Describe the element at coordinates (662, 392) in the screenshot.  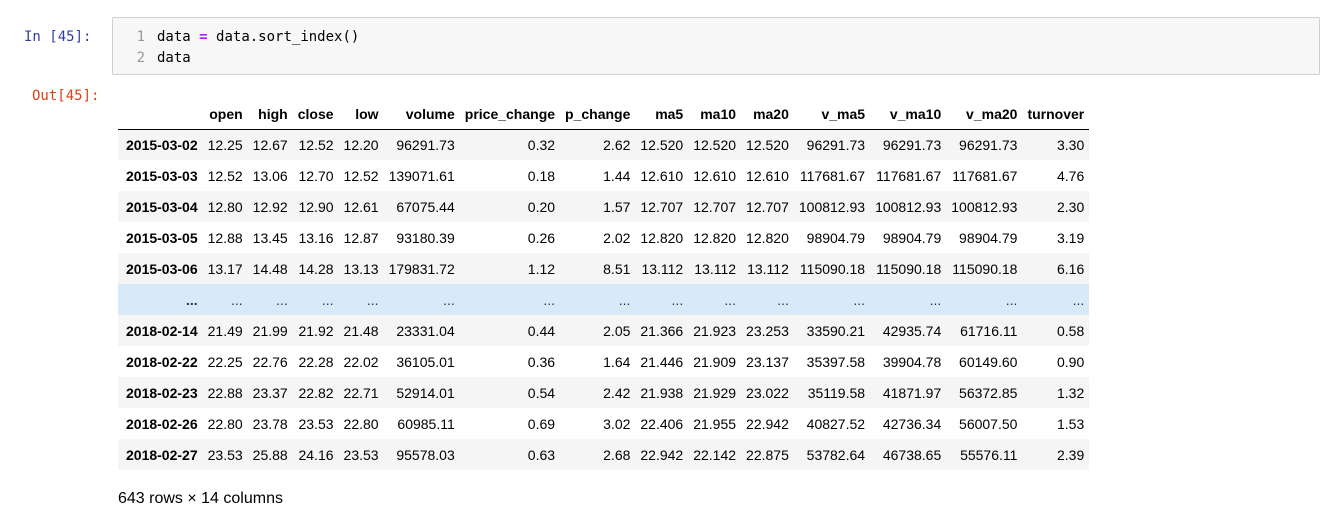
I see `table-cell: 21.938` at that location.